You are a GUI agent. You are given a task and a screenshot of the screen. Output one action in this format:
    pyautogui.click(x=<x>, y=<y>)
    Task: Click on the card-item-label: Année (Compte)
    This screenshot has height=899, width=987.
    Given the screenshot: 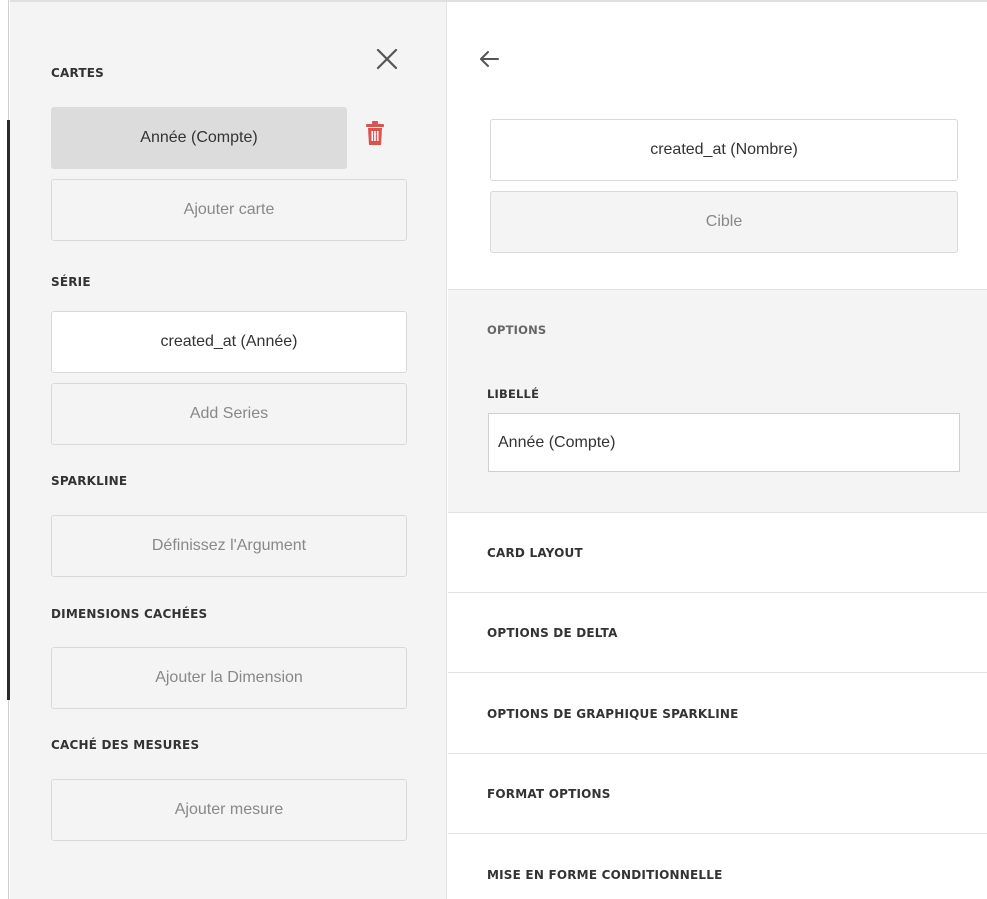 What is the action you would take?
    pyautogui.click(x=199, y=137)
    